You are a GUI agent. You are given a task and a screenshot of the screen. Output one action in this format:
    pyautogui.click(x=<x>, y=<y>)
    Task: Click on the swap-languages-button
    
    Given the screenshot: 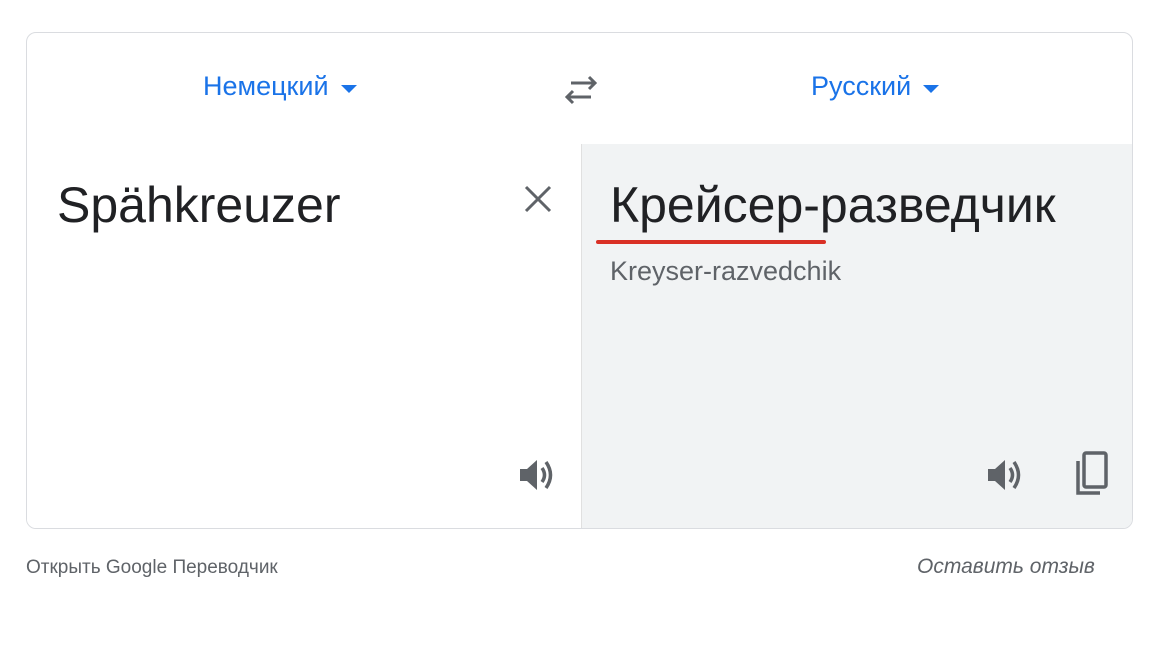 What is the action you would take?
    pyautogui.click(x=581, y=90)
    